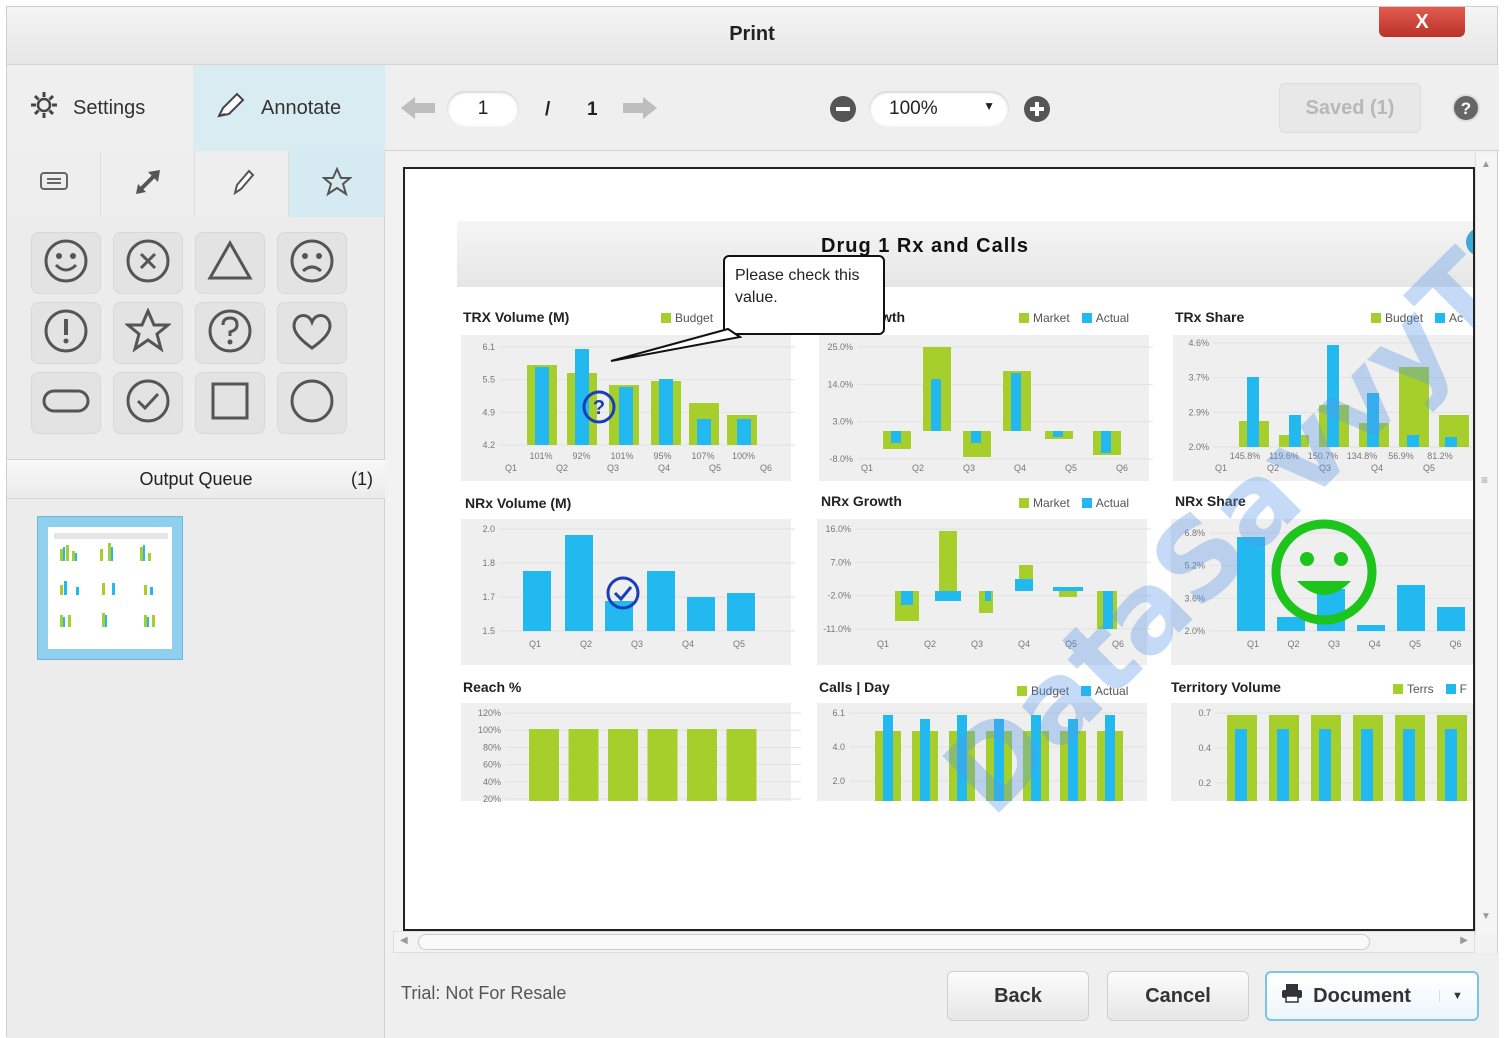  What do you see at coordinates (894, 942) in the screenshot?
I see `scroll-thumb` at bounding box center [894, 942].